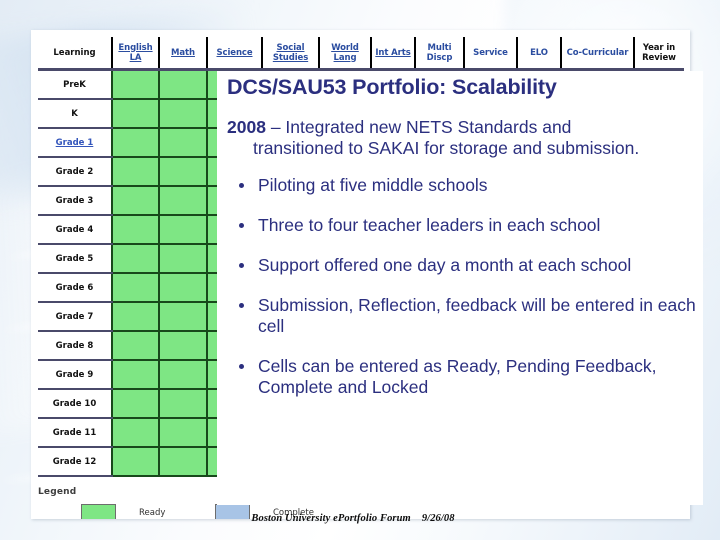  I want to click on list-item: Piloting at five middle schools, so click(464, 185).